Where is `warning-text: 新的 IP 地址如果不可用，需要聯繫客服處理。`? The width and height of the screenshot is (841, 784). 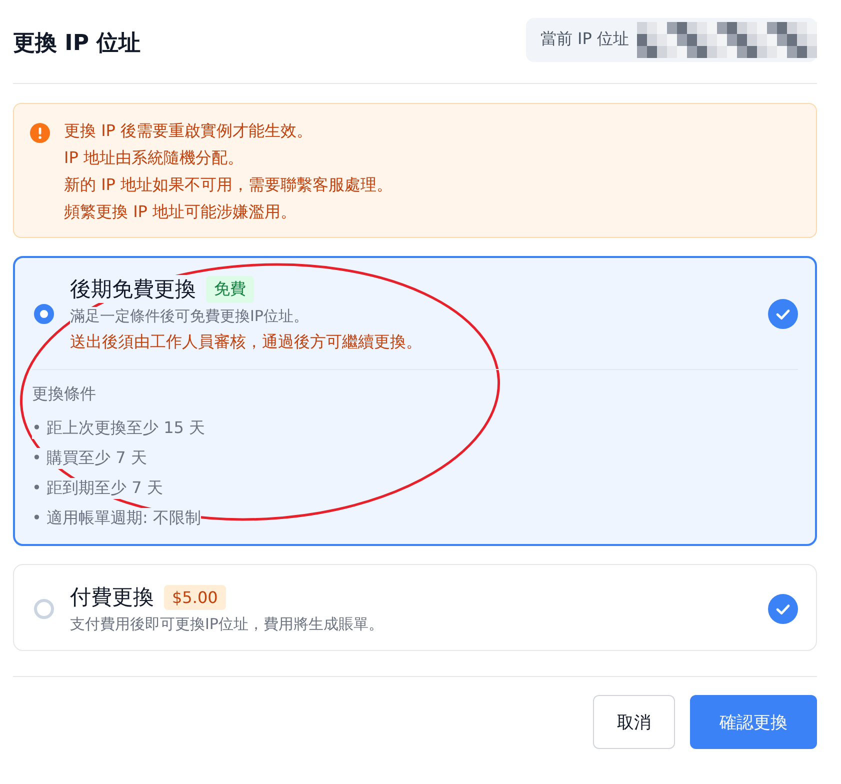 warning-text: 新的 IP 地址如果不可用，需要聯繫客服處理。 is located at coordinates (228, 185).